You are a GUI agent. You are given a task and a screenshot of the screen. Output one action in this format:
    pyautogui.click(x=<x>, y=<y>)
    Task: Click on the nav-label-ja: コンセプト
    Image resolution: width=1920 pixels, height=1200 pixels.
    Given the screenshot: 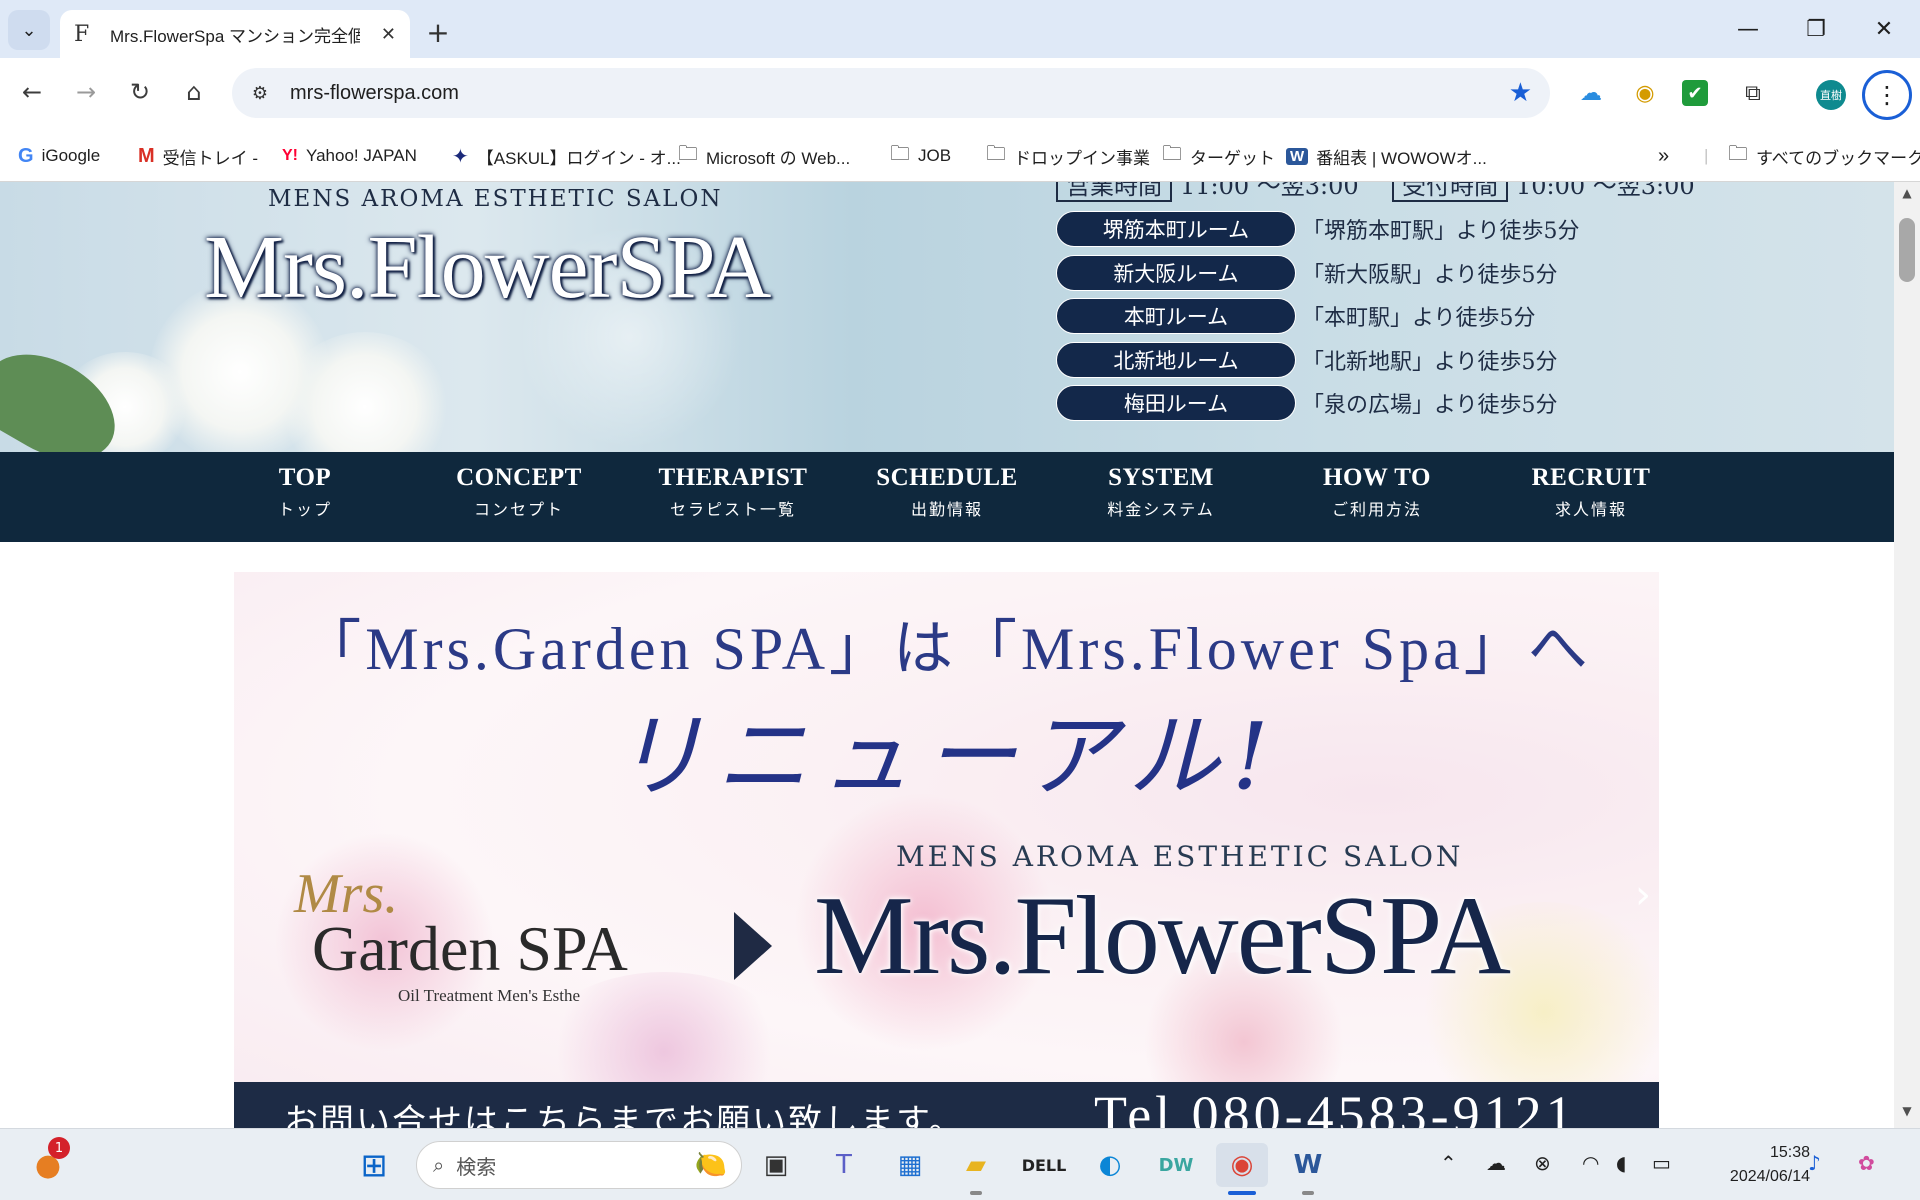 What is the action you would take?
    pyautogui.click(x=518, y=509)
    